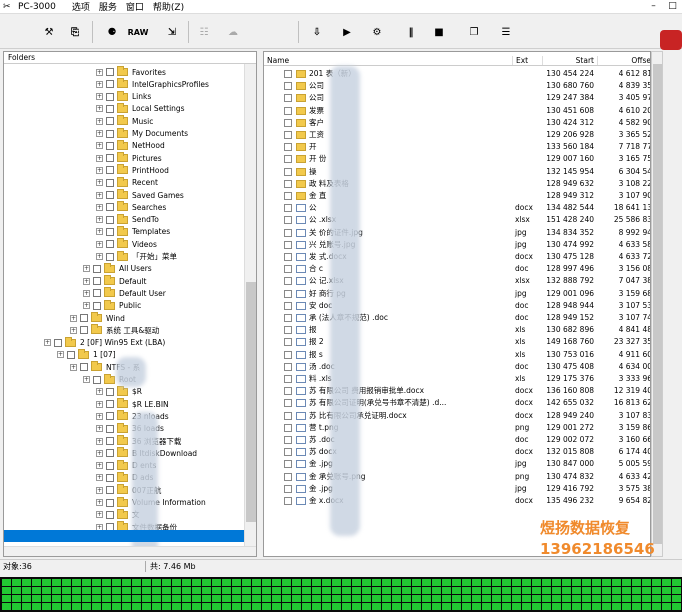 The image size is (682, 612). I want to click on tools-icon: ⚒, so click(49, 32).